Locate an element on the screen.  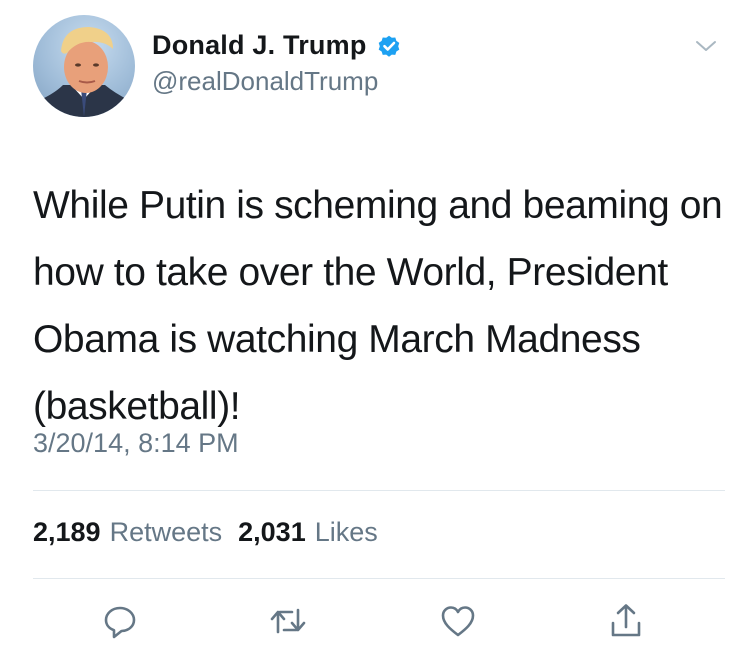
author-name-row: Donald J. Trump is located at coordinates (277, 45).